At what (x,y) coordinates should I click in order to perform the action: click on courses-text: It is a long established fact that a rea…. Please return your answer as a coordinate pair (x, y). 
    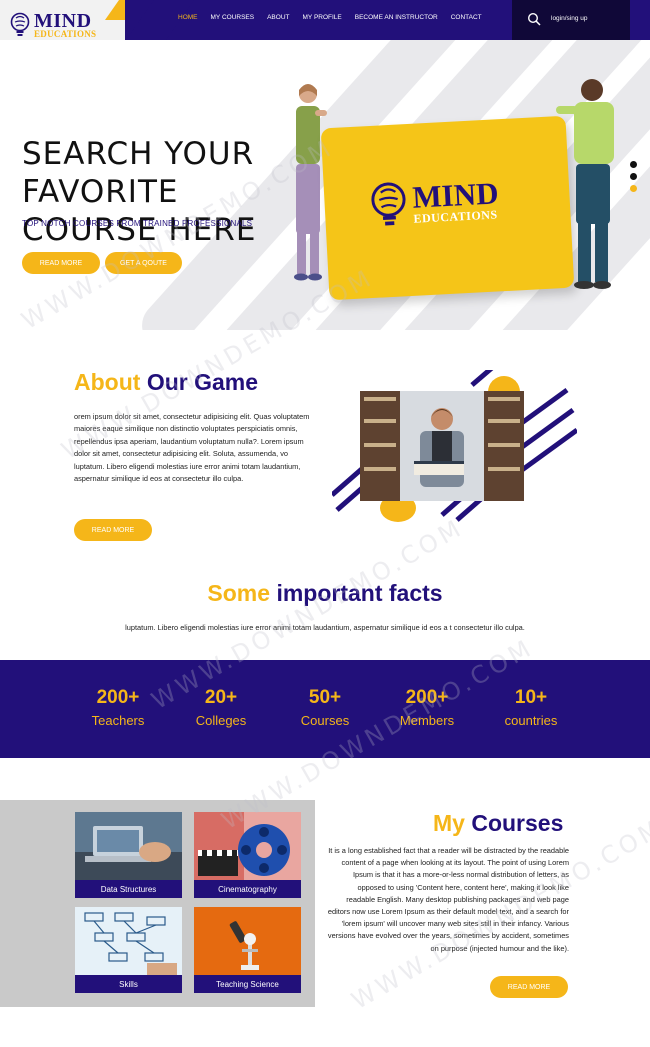
    Looking at the image, I should click on (448, 899).